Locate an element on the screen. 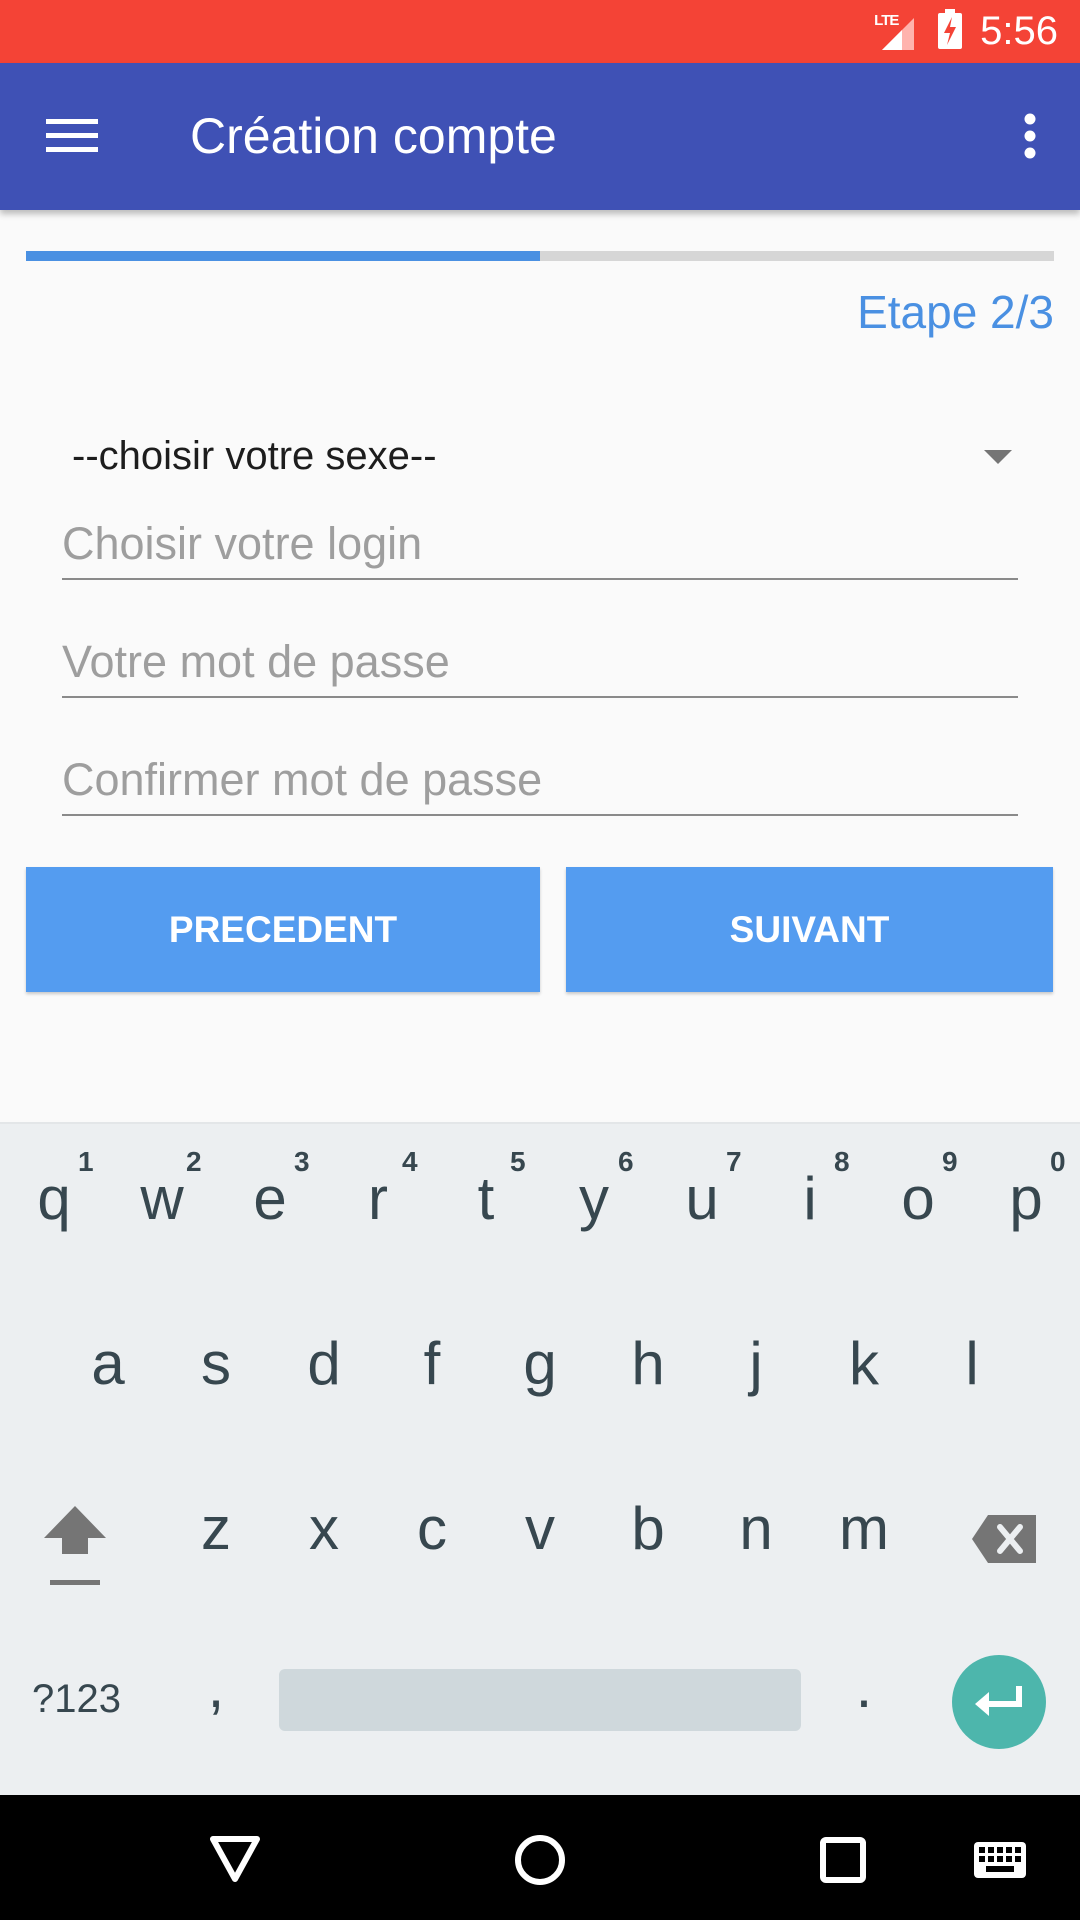  more-vert-icon is located at coordinates (1030, 136).